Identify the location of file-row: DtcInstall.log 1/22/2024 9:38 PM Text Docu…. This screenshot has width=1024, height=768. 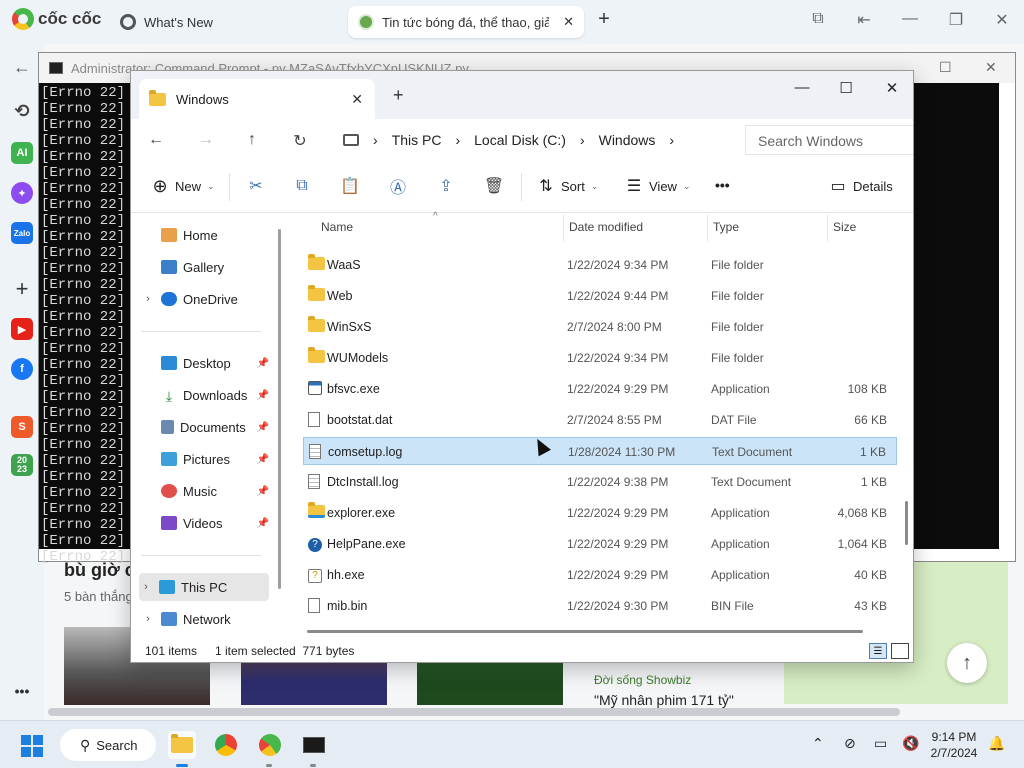
(600, 482).